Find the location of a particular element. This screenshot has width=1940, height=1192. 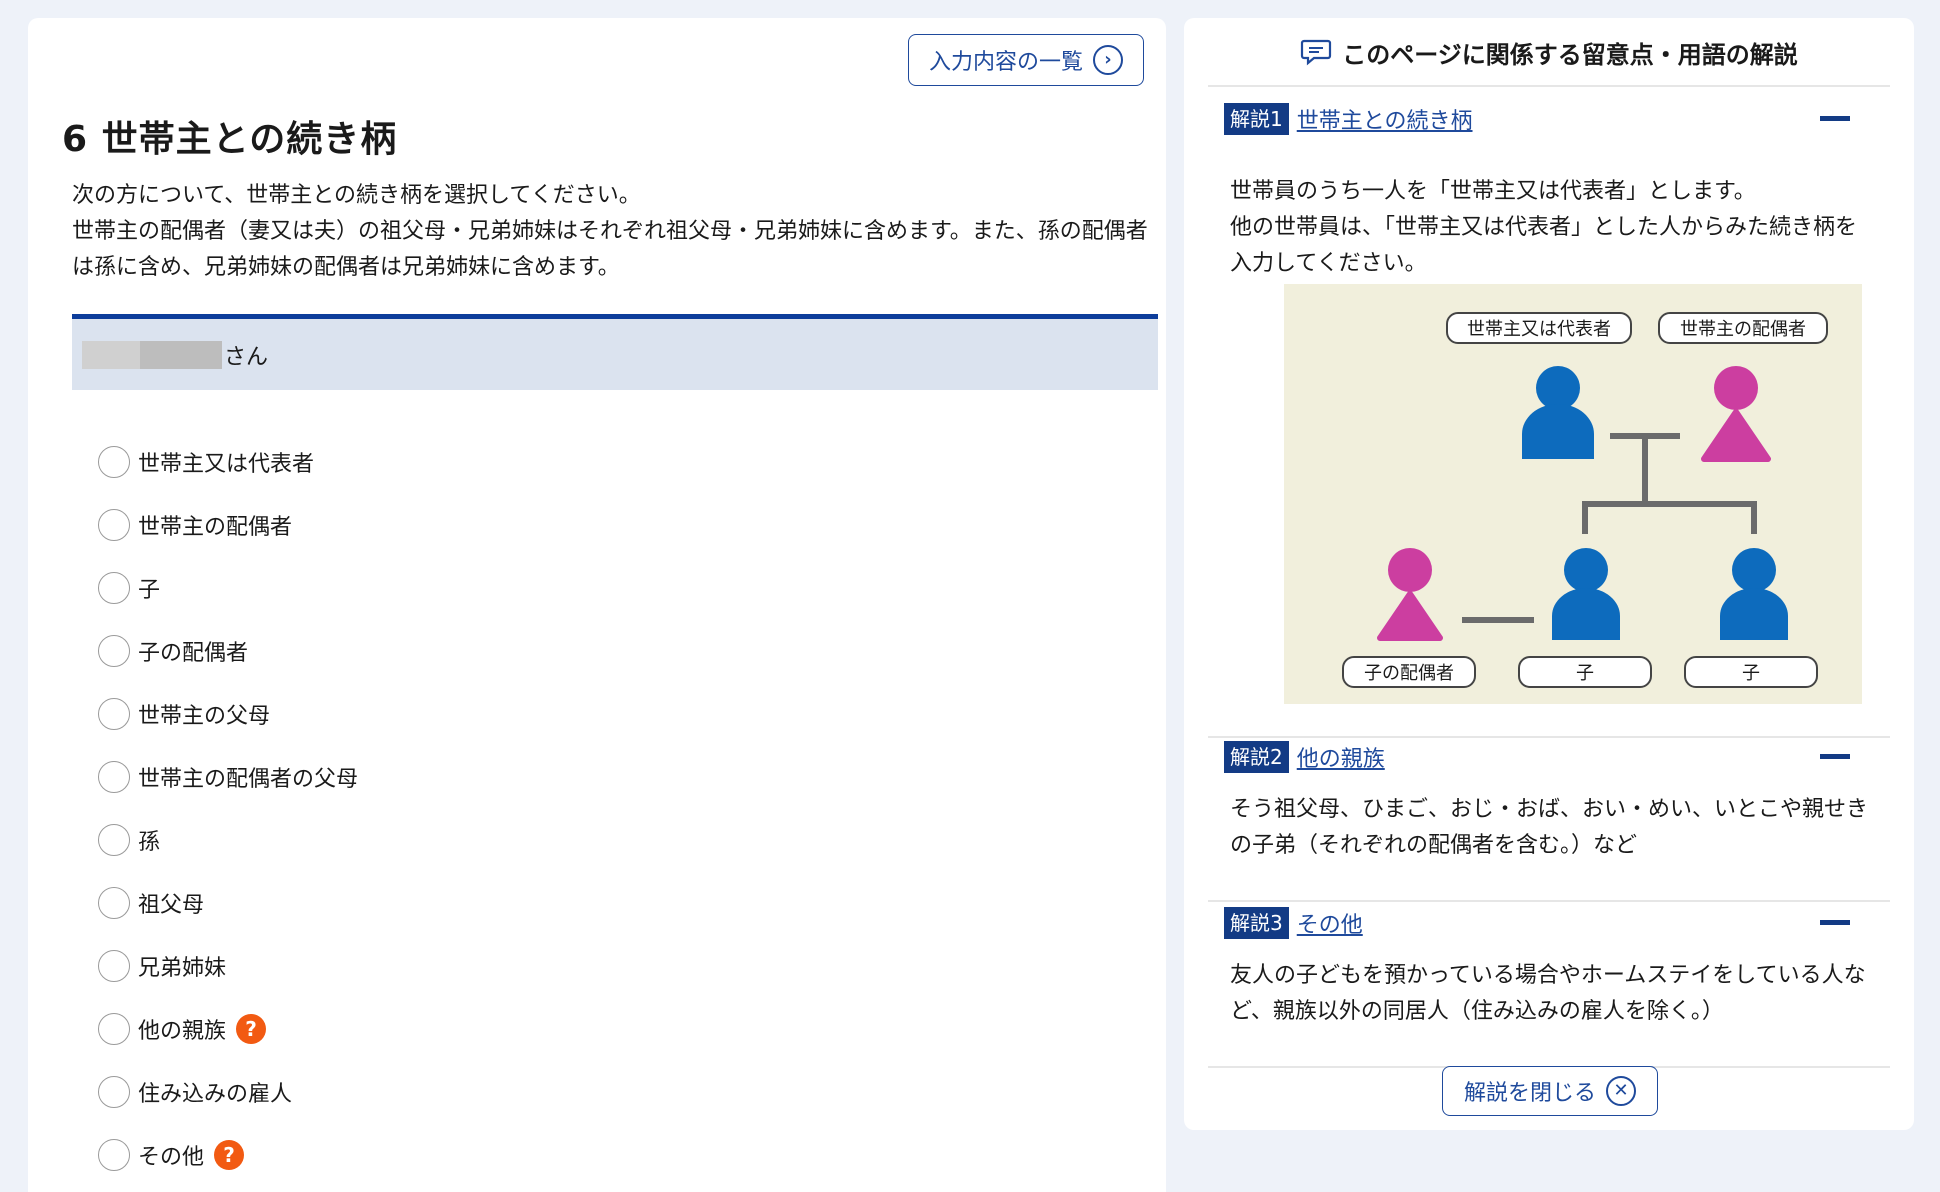

section-heading: 解説3 その他 is located at coordinates (1293, 923).